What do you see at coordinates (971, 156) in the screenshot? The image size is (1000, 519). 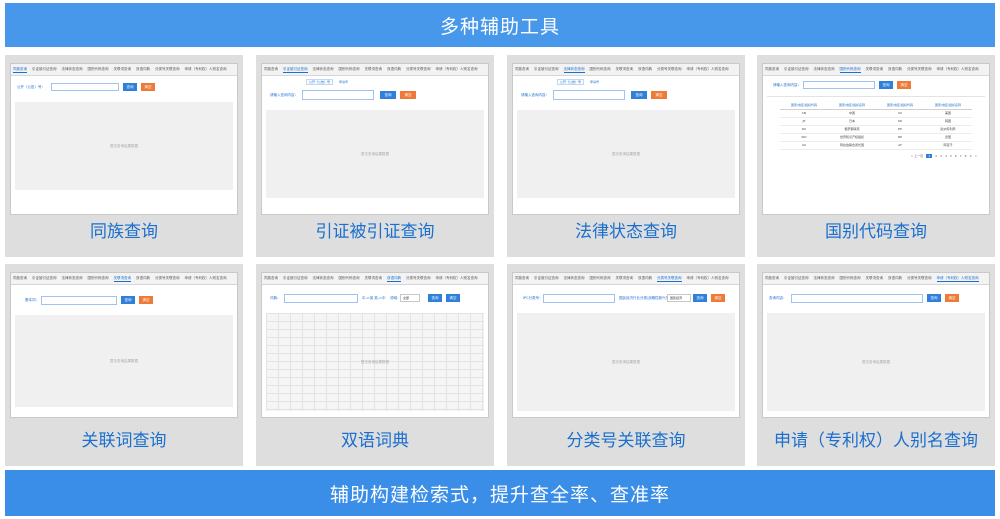 I see `page-button: 9` at bounding box center [971, 156].